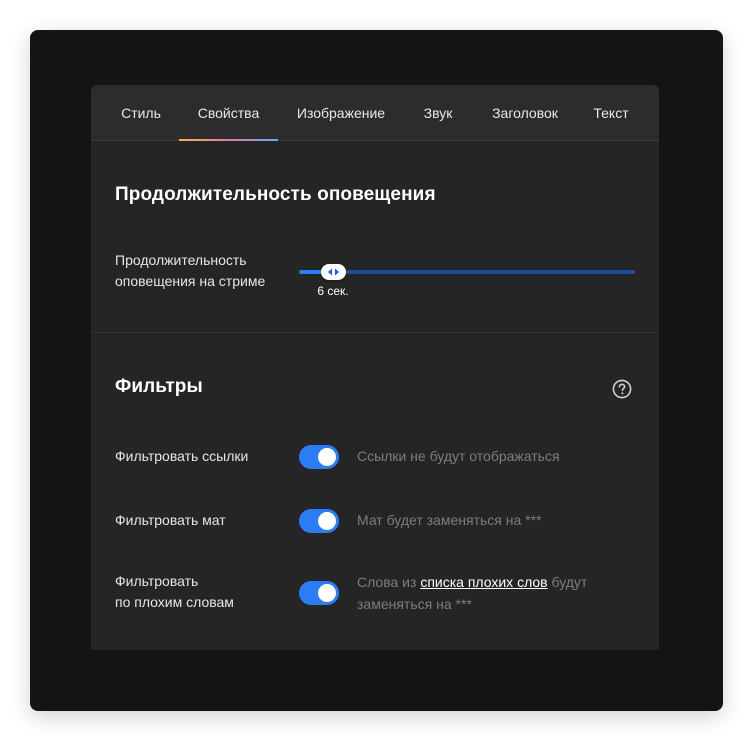  I want to click on filter-bad-words-toggle, so click(319, 593).